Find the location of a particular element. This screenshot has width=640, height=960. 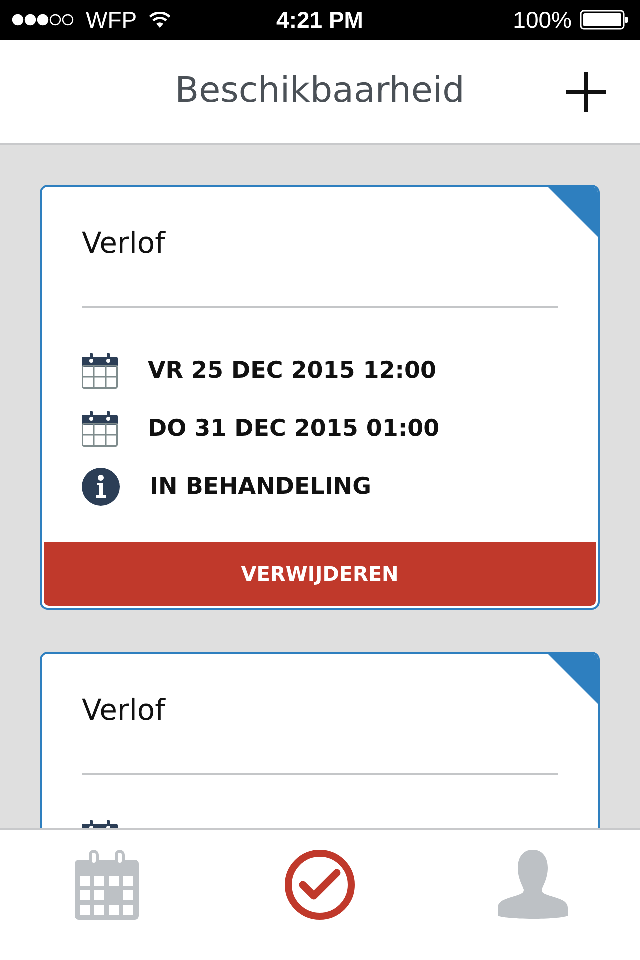

add-button is located at coordinates (586, 92).